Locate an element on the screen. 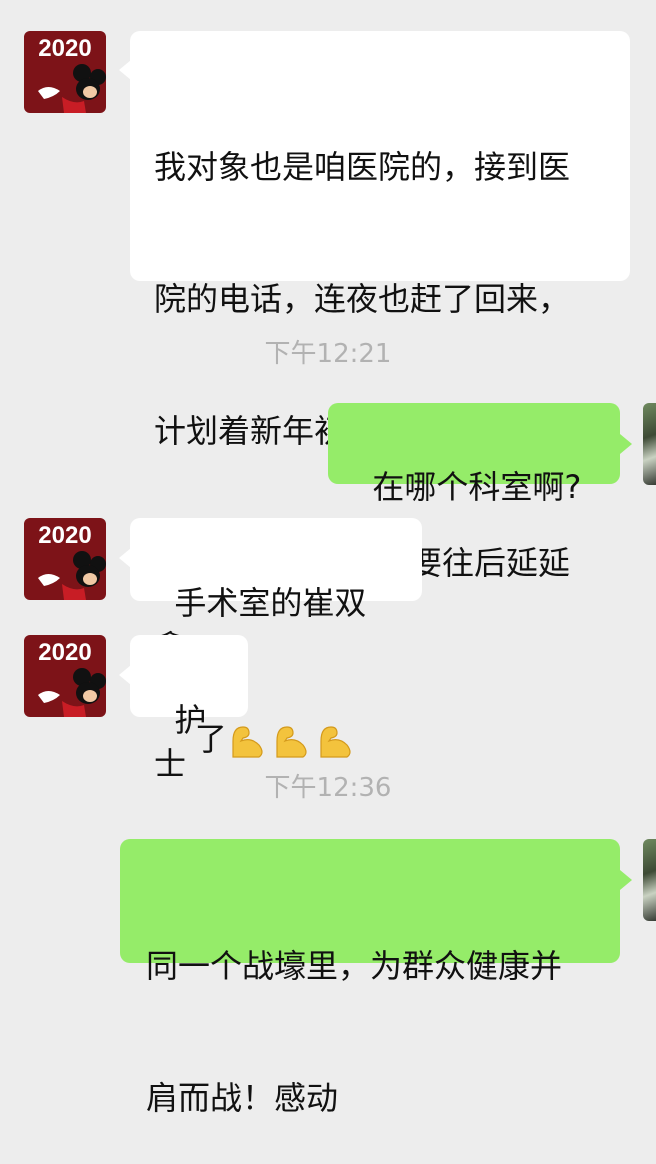  flexed-biceps-icon is located at coordinates (291, 742).